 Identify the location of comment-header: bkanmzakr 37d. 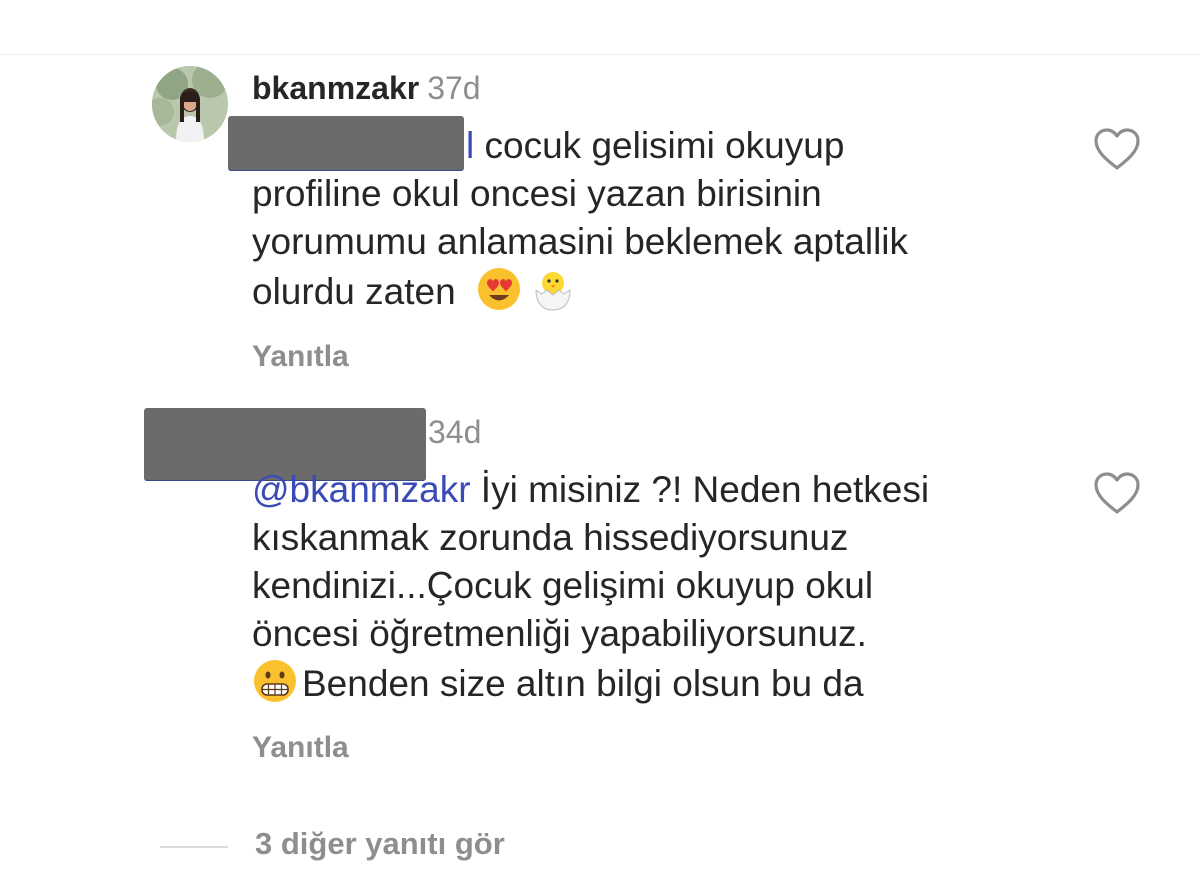
(366, 88).